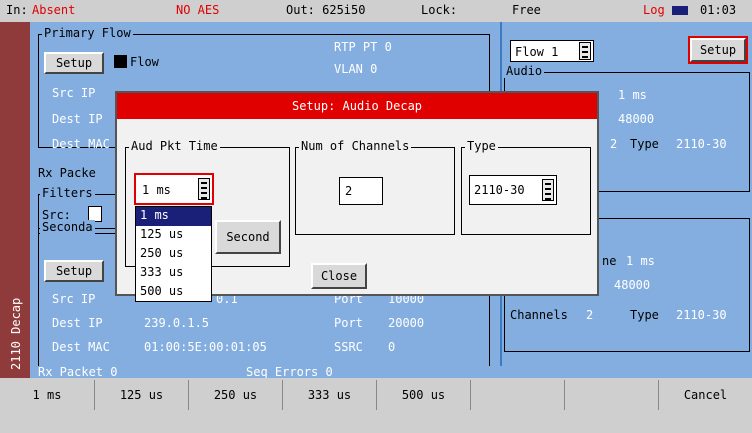 The width and height of the screenshot is (752, 433). What do you see at coordinates (356, 47) in the screenshot?
I see `rtp-pt-label: RTP PT` at bounding box center [356, 47].